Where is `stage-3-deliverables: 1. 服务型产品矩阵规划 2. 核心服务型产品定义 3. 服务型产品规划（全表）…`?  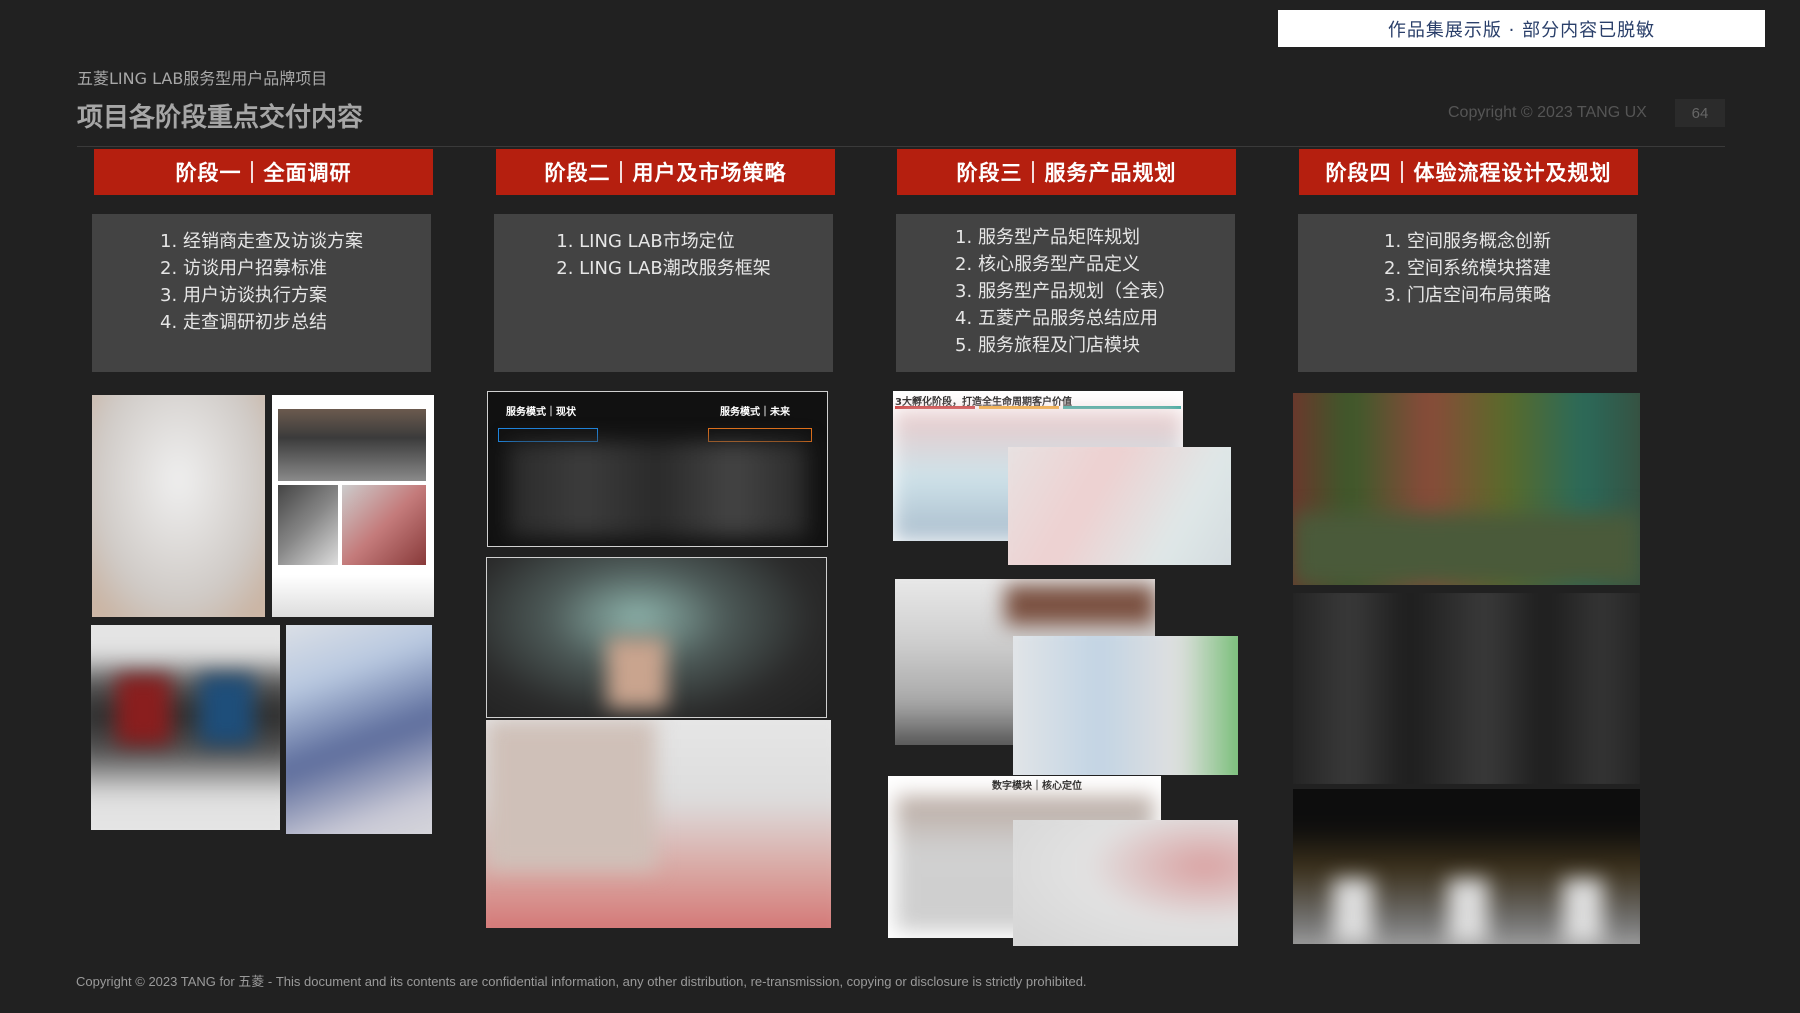 stage-3-deliverables: 1. 服务型产品矩阵规划 2. 核心服务型产品定义 3. 服务型产品规划（全表）… is located at coordinates (1065, 293).